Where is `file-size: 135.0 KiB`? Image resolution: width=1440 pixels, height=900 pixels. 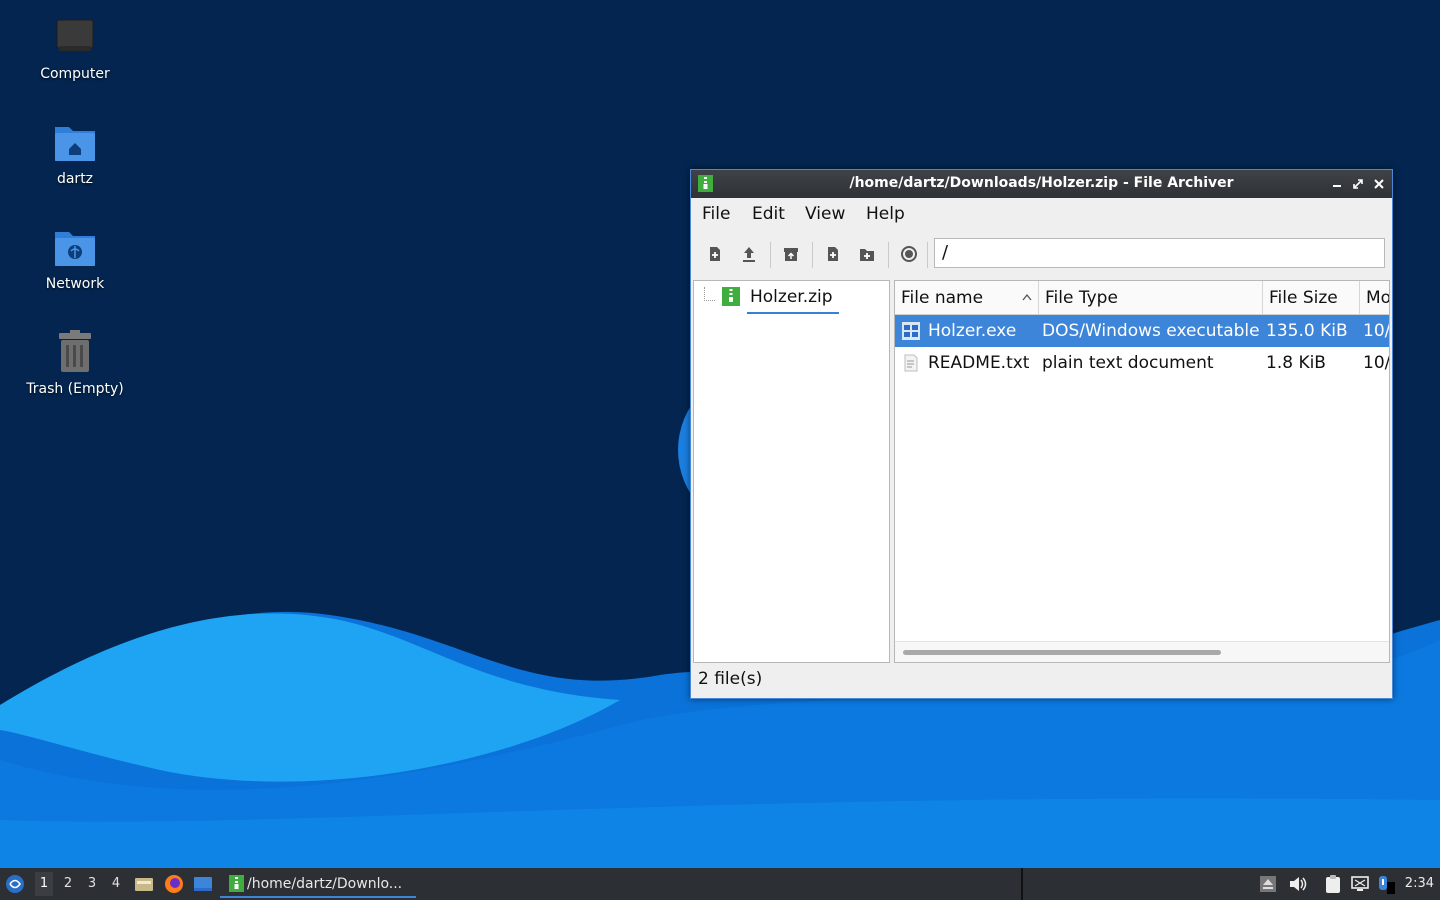
file-size: 135.0 KiB is located at coordinates (1307, 331).